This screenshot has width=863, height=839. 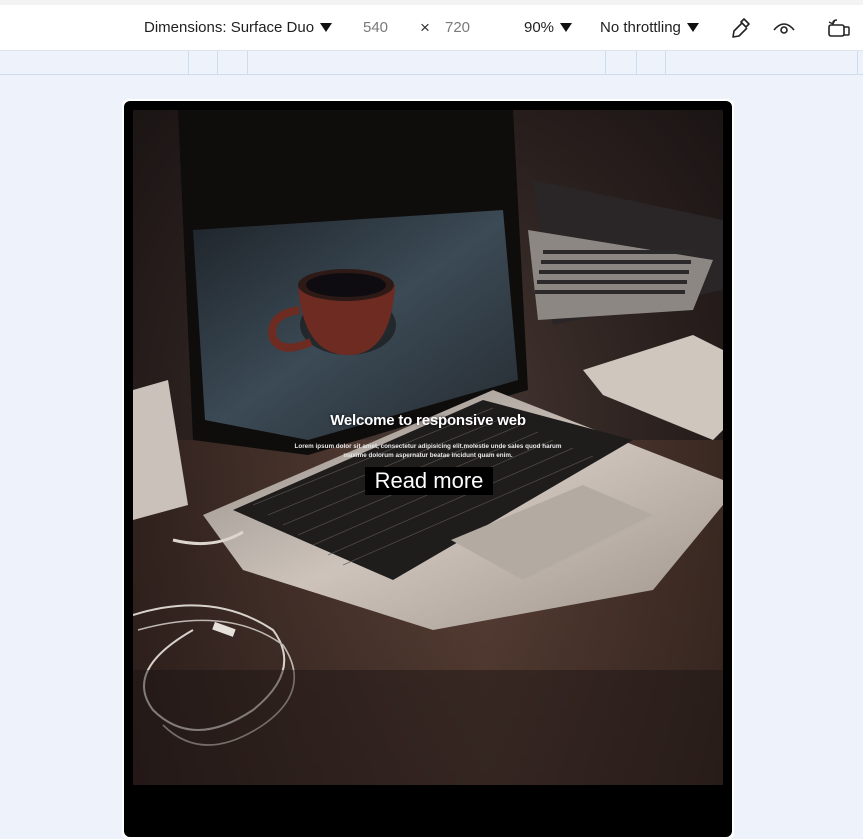 What do you see at coordinates (229, 27) in the screenshot?
I see `dimensions-label: Dimensions: Surface Duo` at bounding box center [229, 27].